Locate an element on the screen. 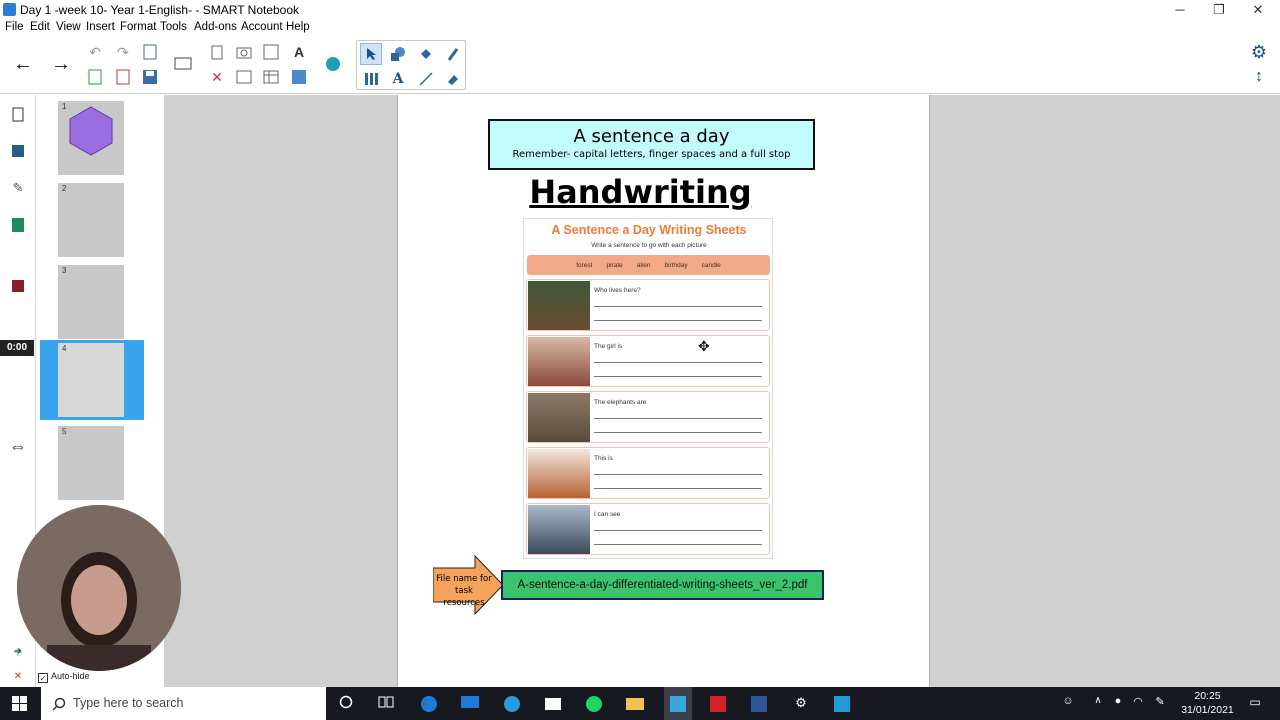 The height and width of the screenshot is (720, 1280). system-clock: 20:25 31/01/2021 is located at coordinates (1207, 703).